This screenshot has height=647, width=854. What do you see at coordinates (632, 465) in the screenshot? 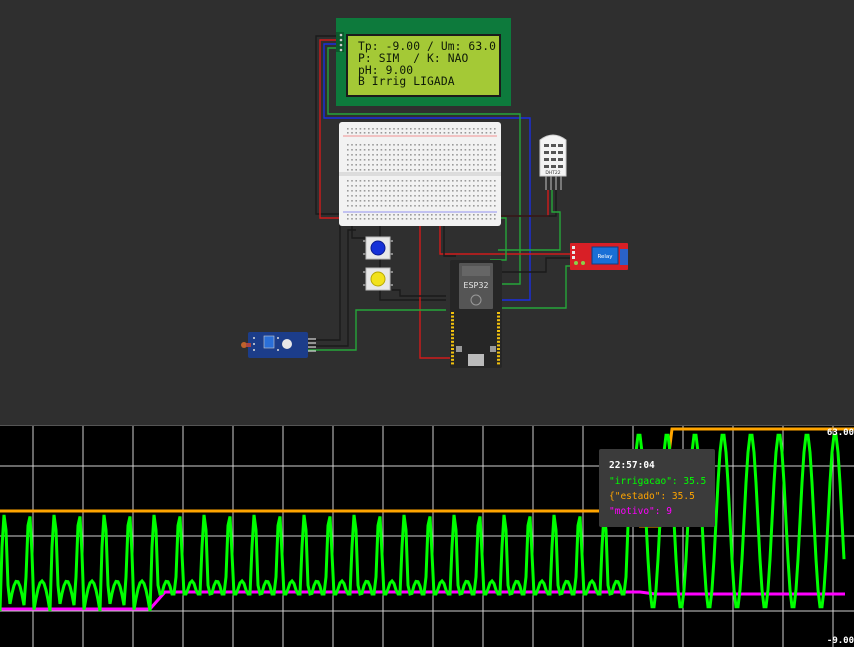
I see `tooltip-time: 22:57:04` at bounding box center [632, 465].